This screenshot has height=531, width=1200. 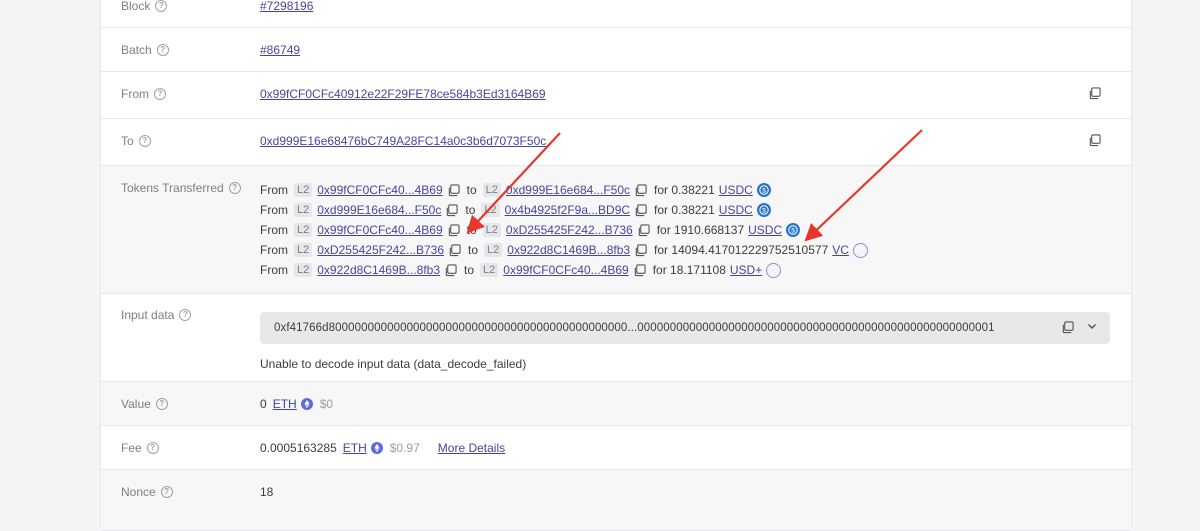 I want to click on transfer-to-link: 0x99fCF0CFc40...4B69, so click(x=565, y=270).